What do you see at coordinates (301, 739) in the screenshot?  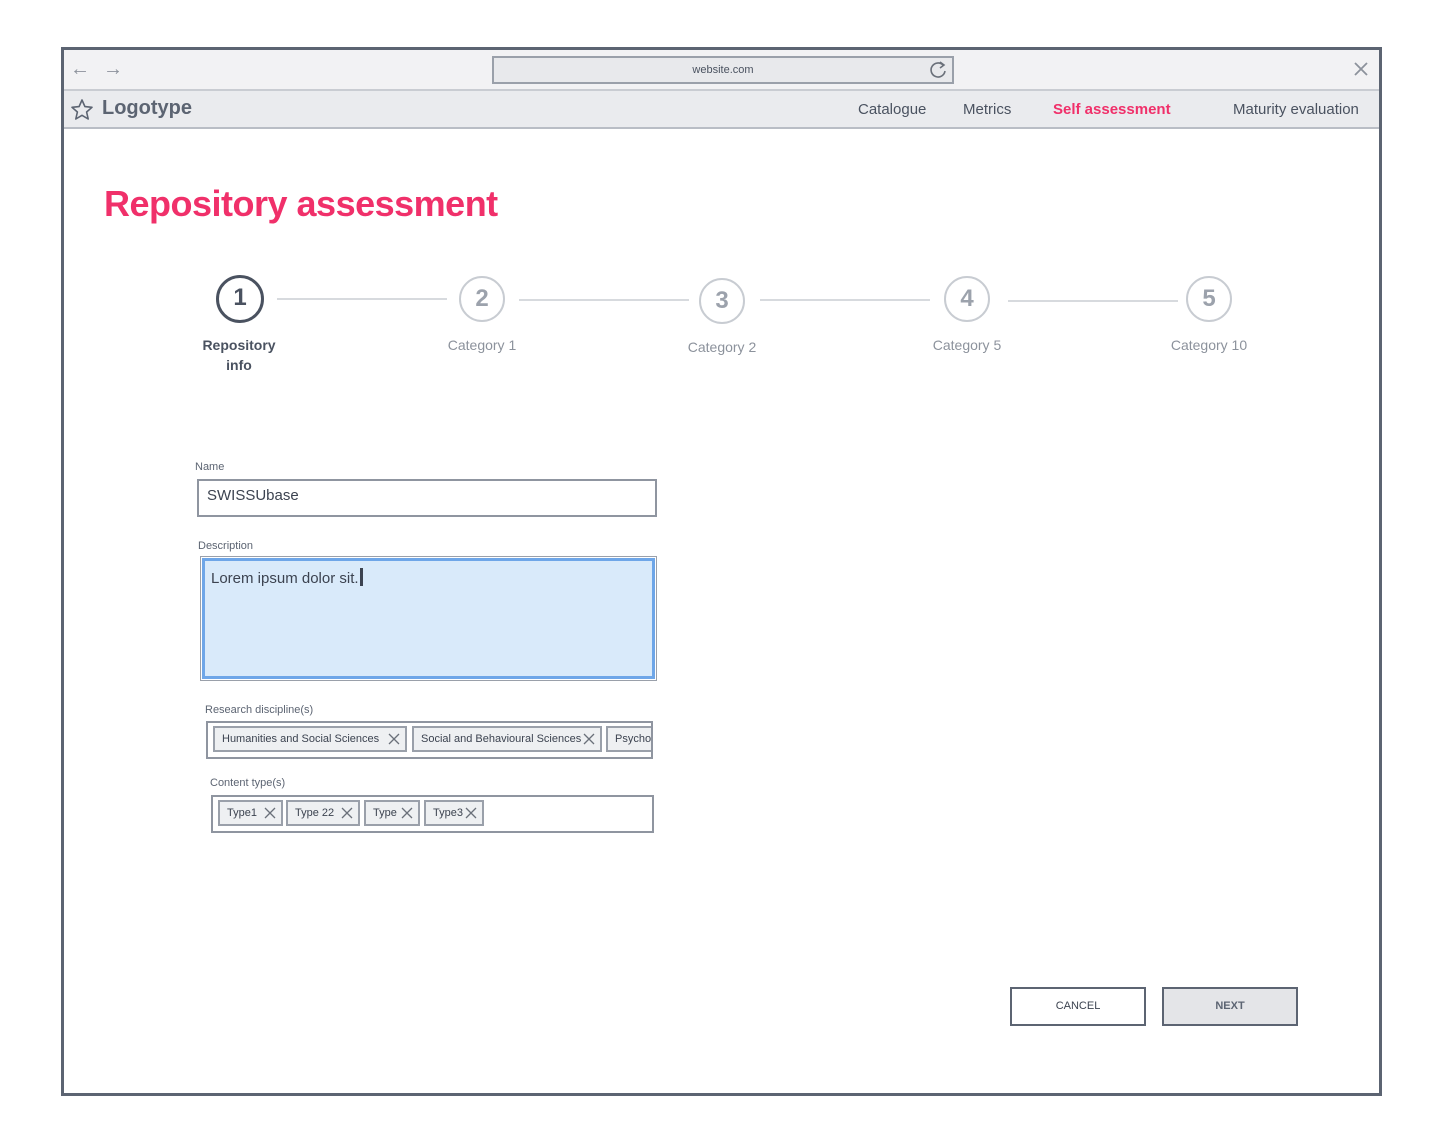 I see `tag-label: Humanities and Social Sciences` at bounding box center [301, 739].